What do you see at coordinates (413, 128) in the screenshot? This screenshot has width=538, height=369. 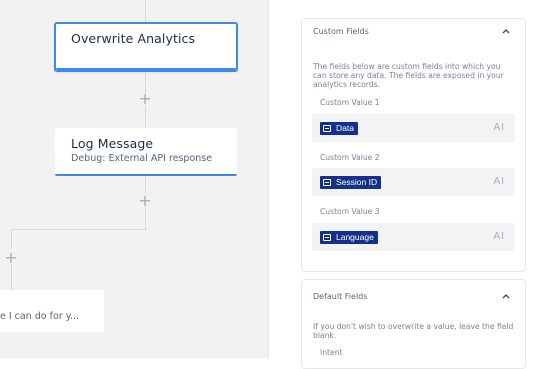 I see `custom-value-1-field: Data AI` at bounding box center [413, 128].